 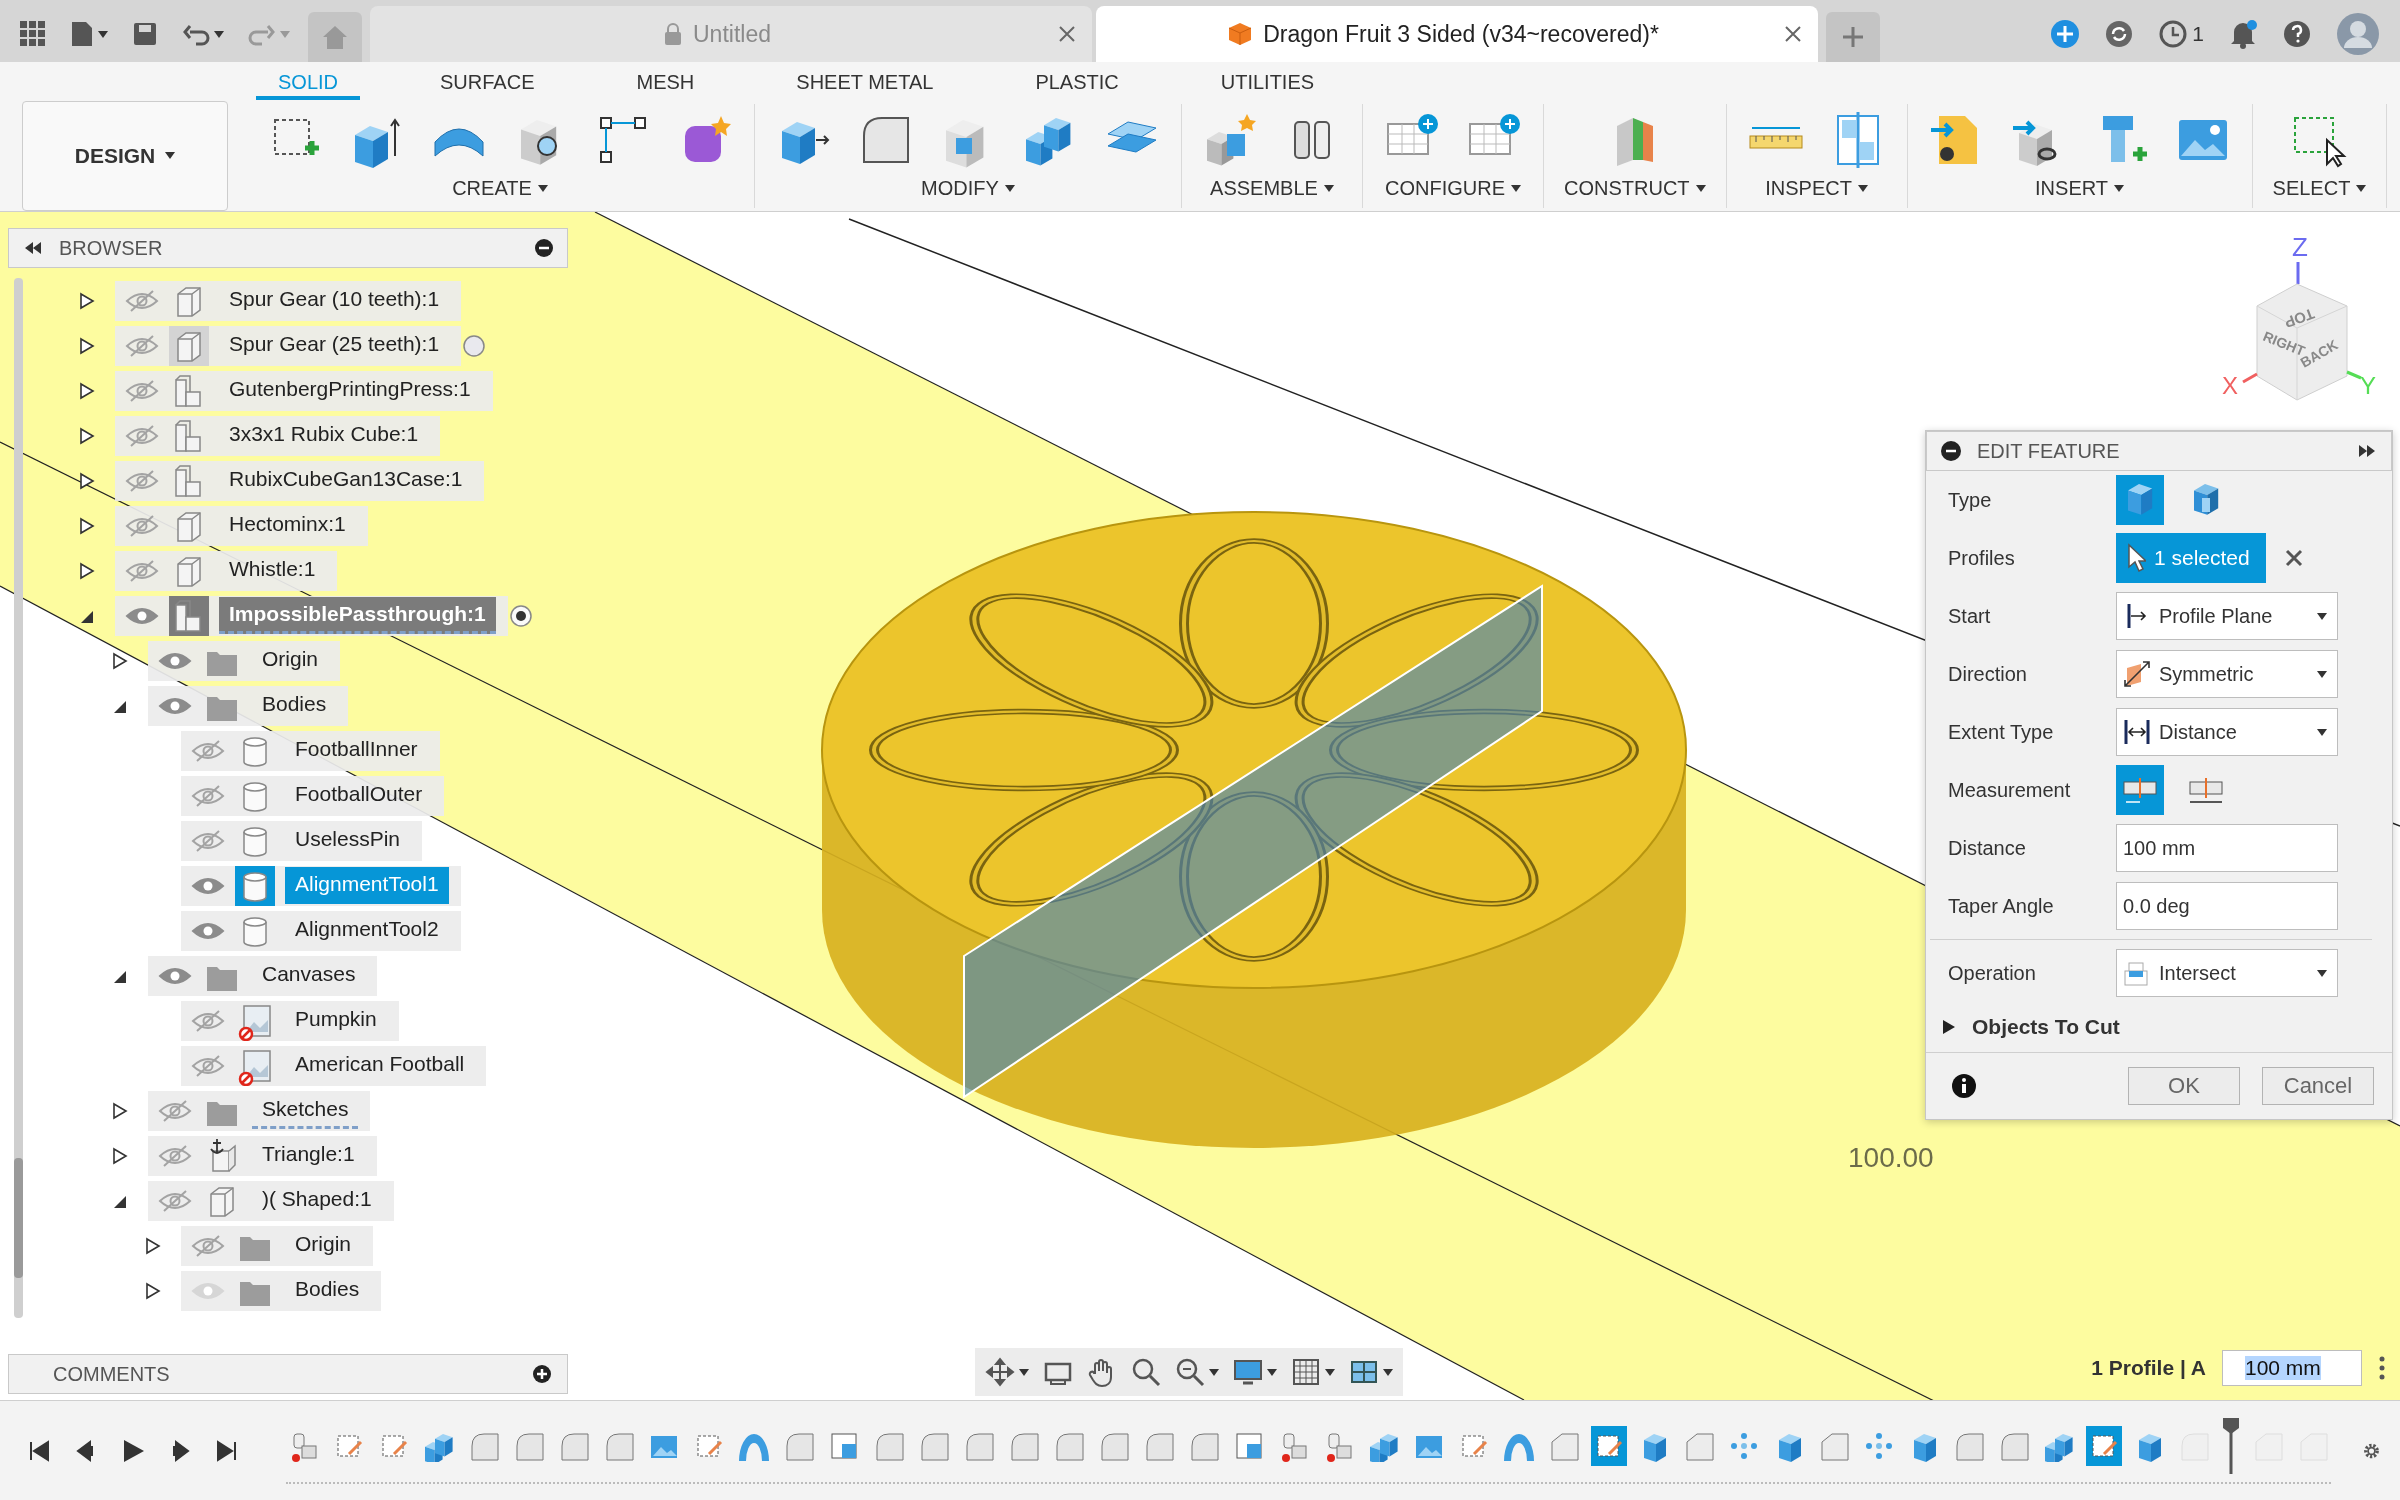 I want to click on tree-item-label: GutenbergPrintingPress:1, so click(x=350, y=389).